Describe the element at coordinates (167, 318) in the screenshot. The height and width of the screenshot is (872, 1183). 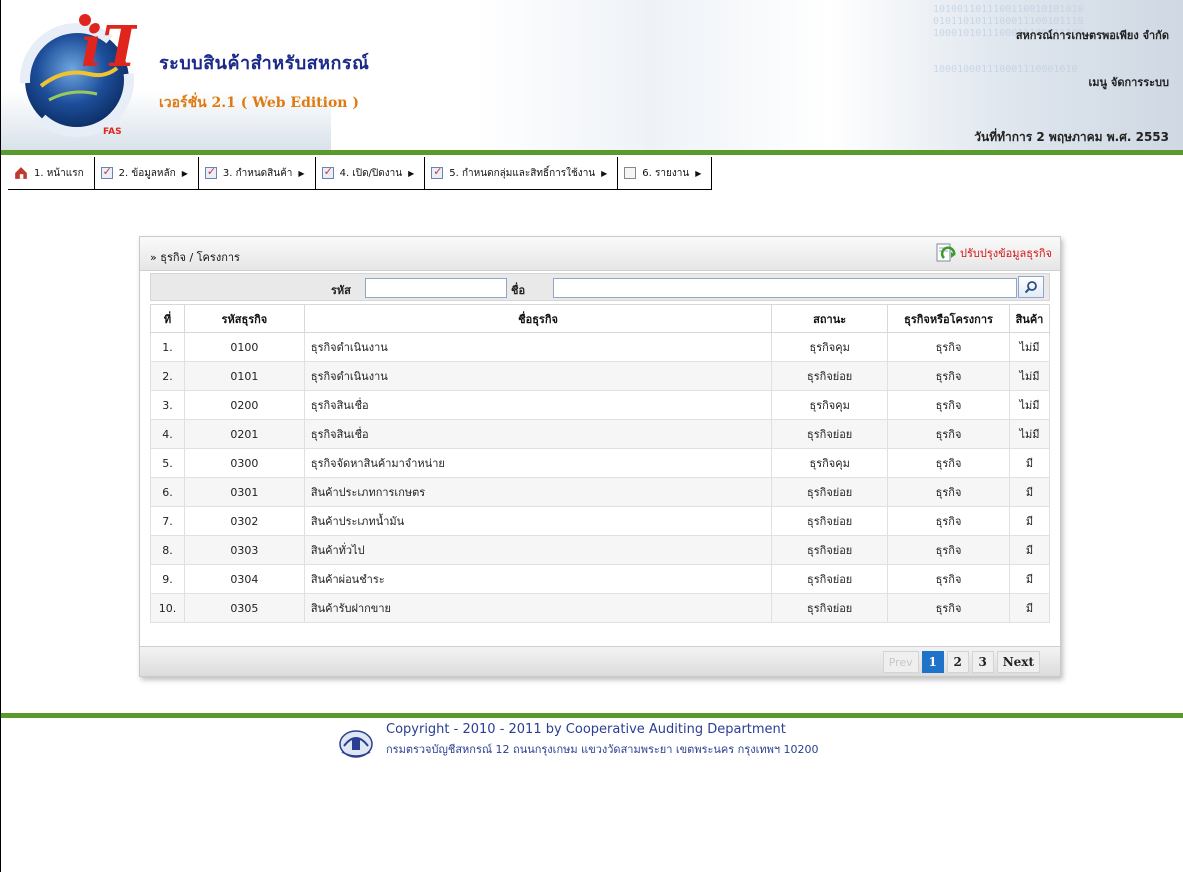
I see `col-header-no: ที่` at that location.